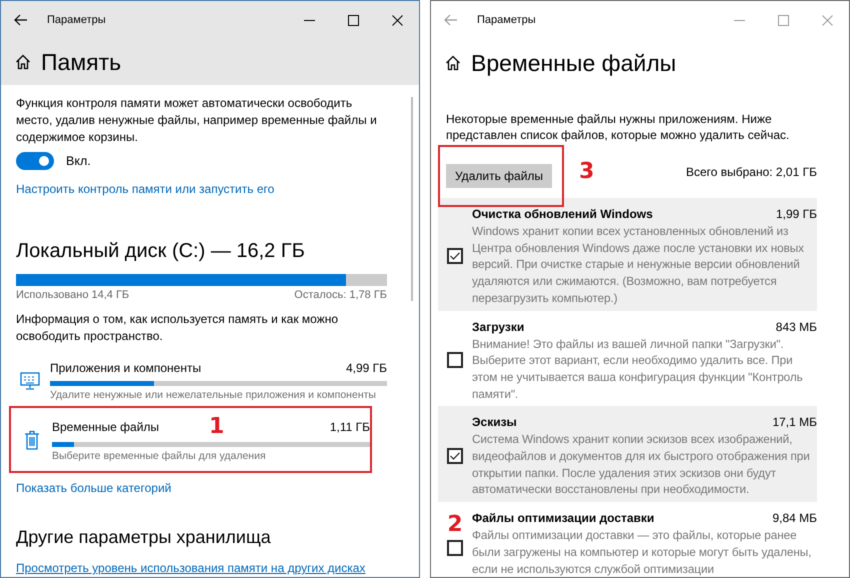  What do you see at coordinates (161, 251) in the screenshot?
I see `disk-title: Локальный диск (C:) — 16,2 ГБ` at bounding box center [161, 251].